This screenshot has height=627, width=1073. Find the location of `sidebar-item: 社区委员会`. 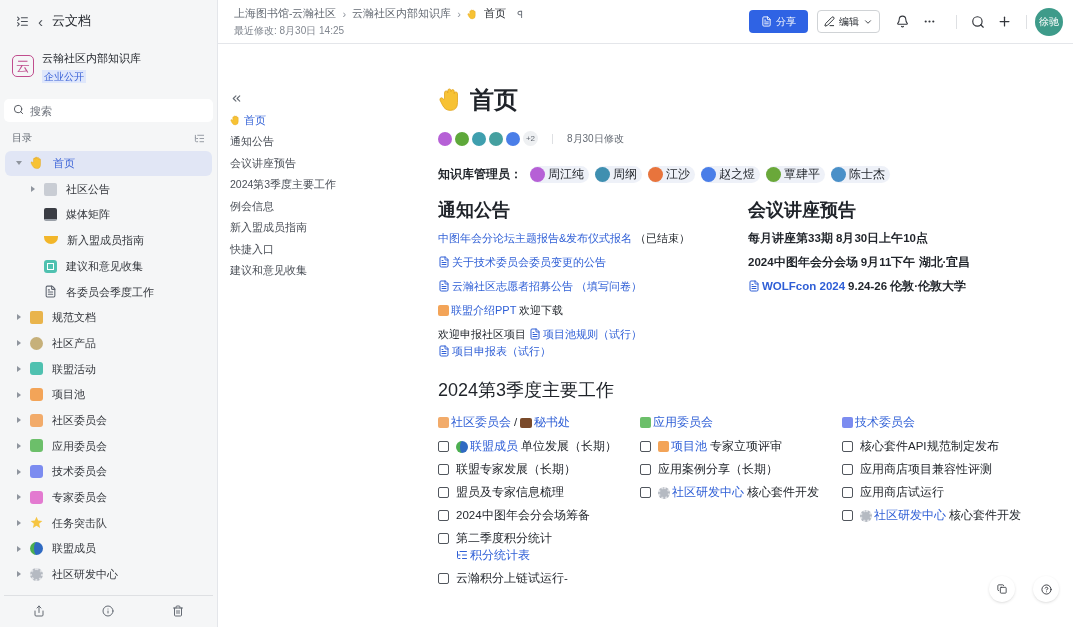

sidebar-item: 社区委员会 is located at coordinates (108, 420).